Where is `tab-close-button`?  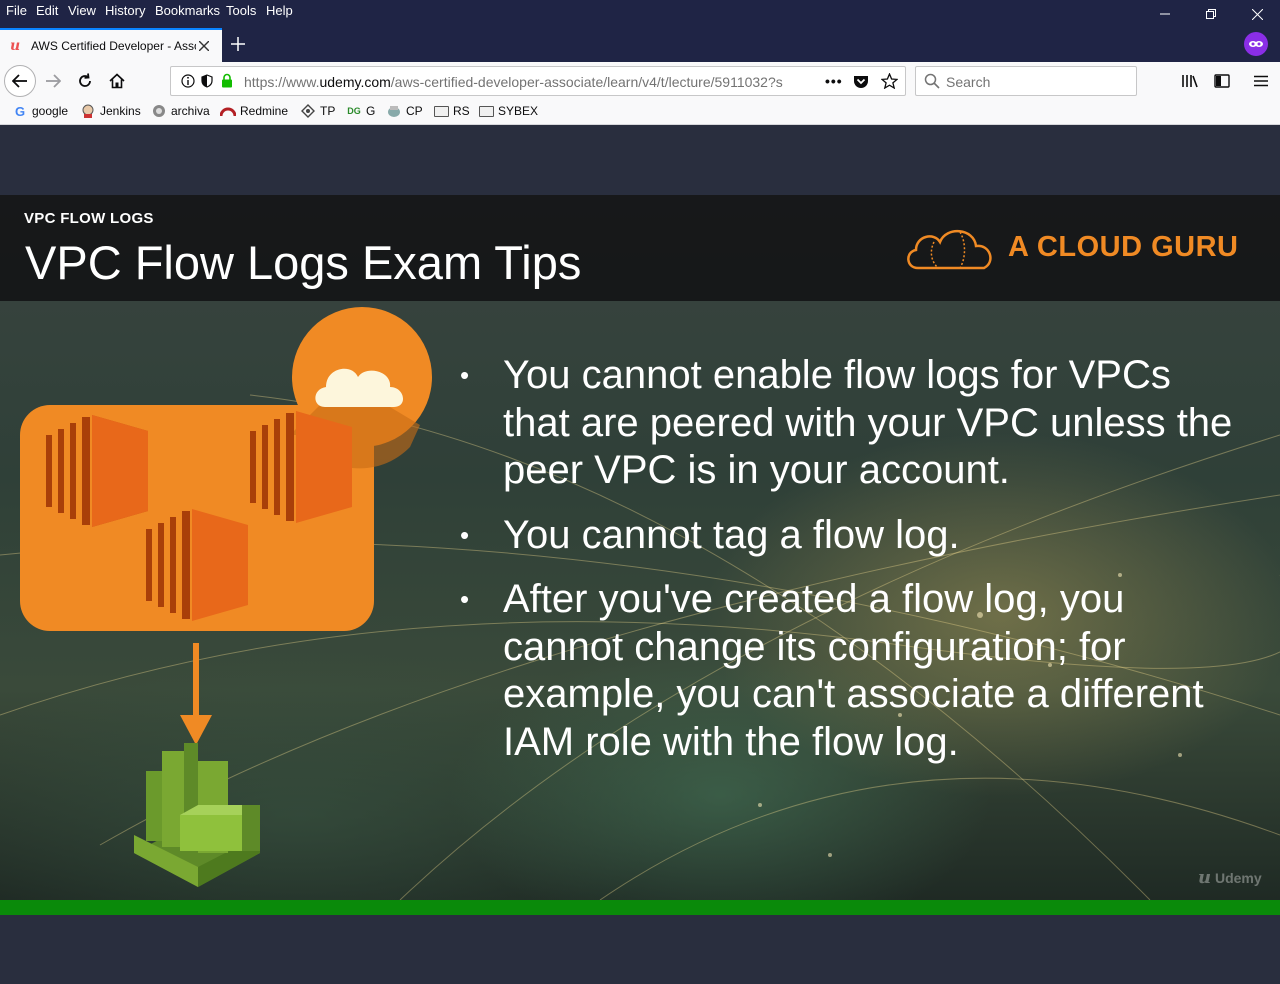
tab-close-button is located at coordinates (204, 46).